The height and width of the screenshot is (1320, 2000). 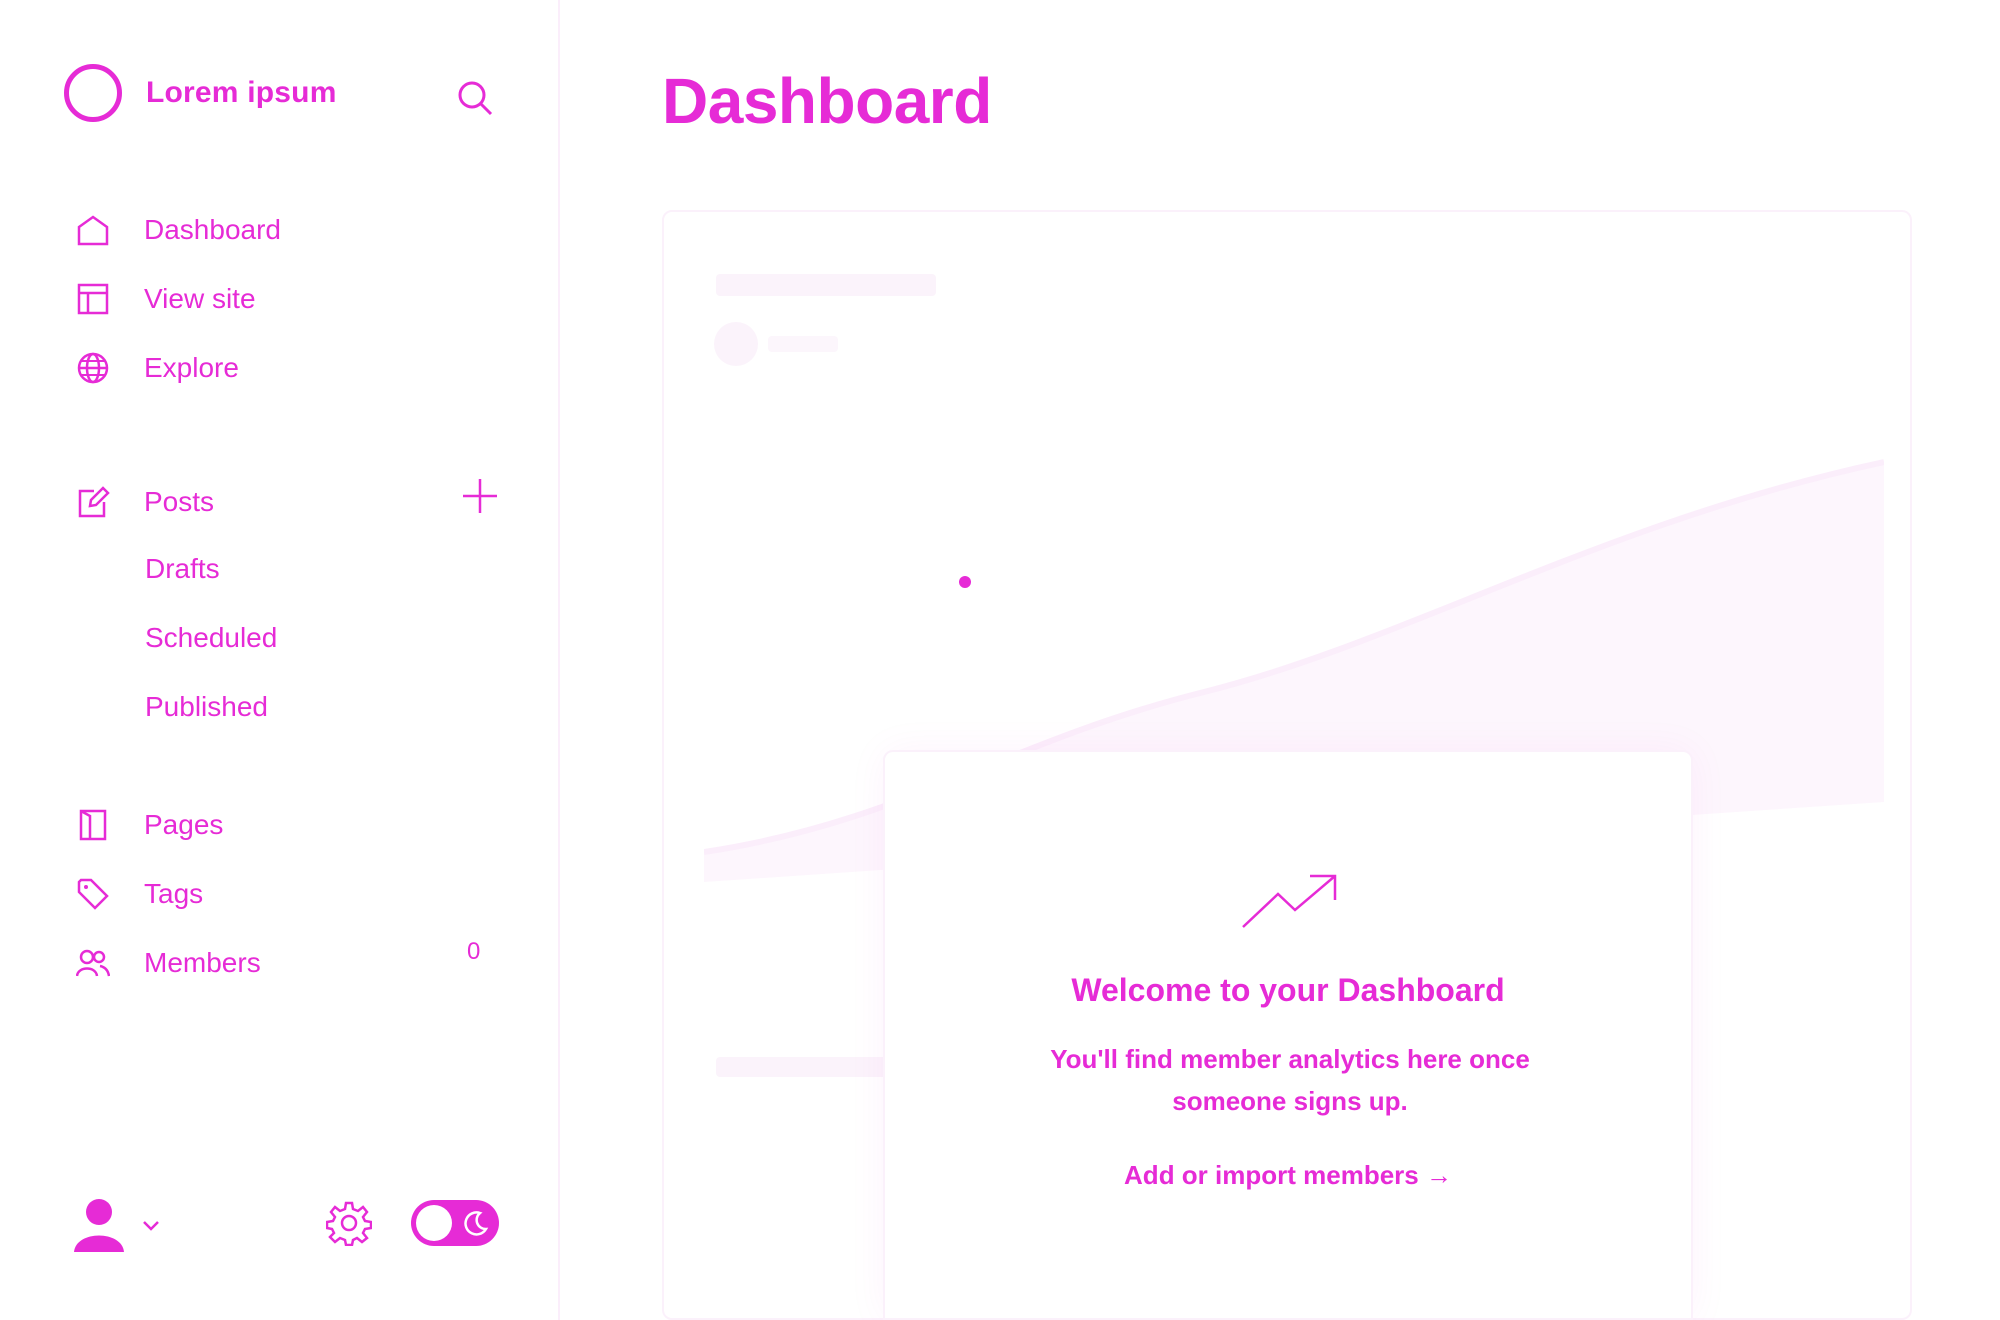 What do you see at coordinates (200, 298) in the screenshot?
I see `sidebar-item-label: View site` at bounding box center [200, 298].